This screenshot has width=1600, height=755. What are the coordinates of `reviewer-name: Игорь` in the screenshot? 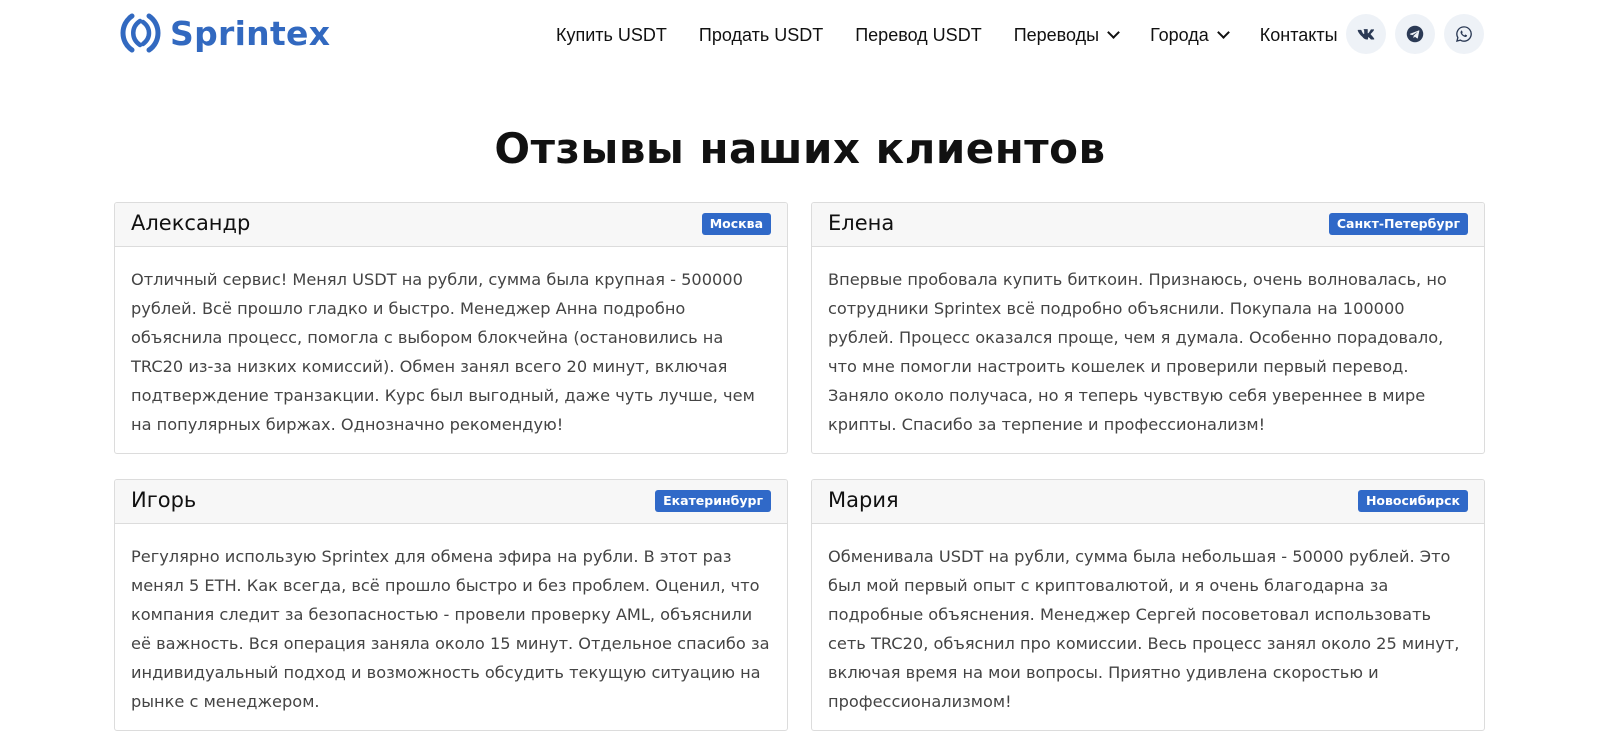 It's located at (164, 500).